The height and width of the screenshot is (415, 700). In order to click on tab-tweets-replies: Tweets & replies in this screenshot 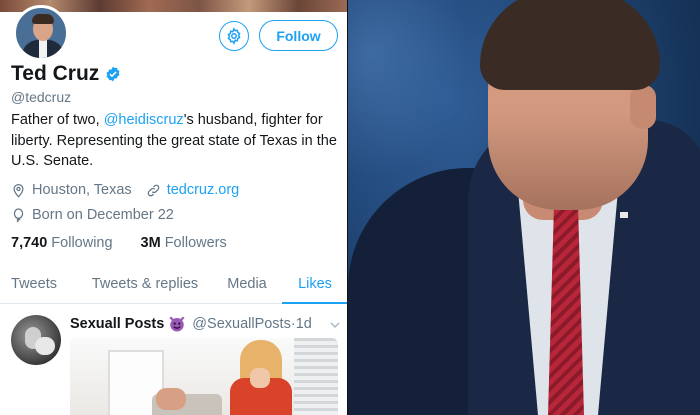, I will do `click(145, 285)`.